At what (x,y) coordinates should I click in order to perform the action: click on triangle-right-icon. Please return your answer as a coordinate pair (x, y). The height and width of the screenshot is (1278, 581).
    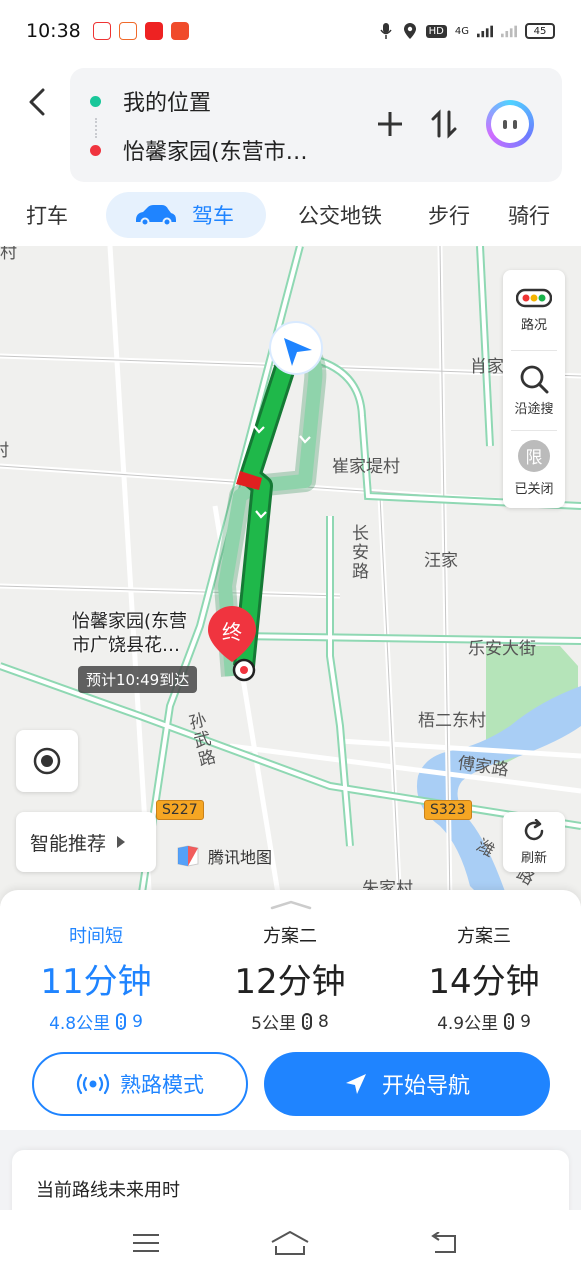
    Looking at the image, I should click on (121, 842).